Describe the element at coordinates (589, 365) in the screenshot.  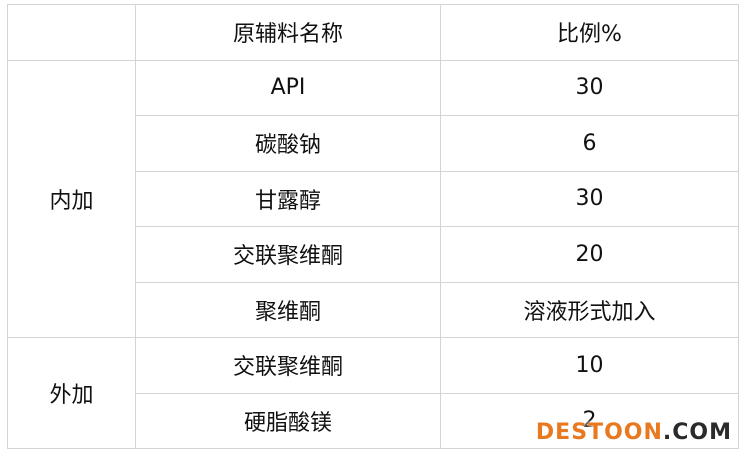
I see `ingredient-ratio-cell: 10` at that location.